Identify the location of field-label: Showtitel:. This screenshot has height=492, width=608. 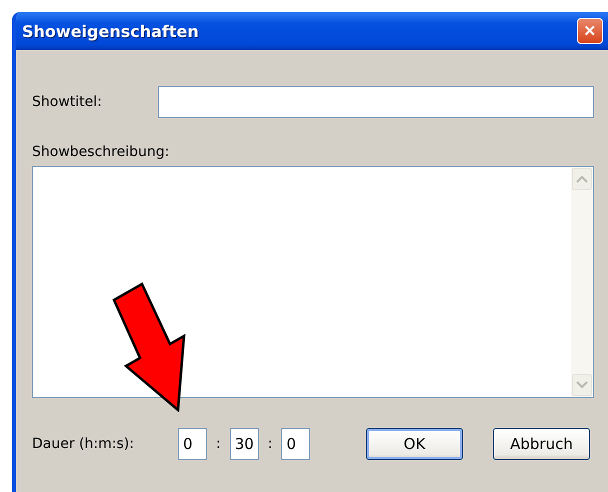
(67, 102).